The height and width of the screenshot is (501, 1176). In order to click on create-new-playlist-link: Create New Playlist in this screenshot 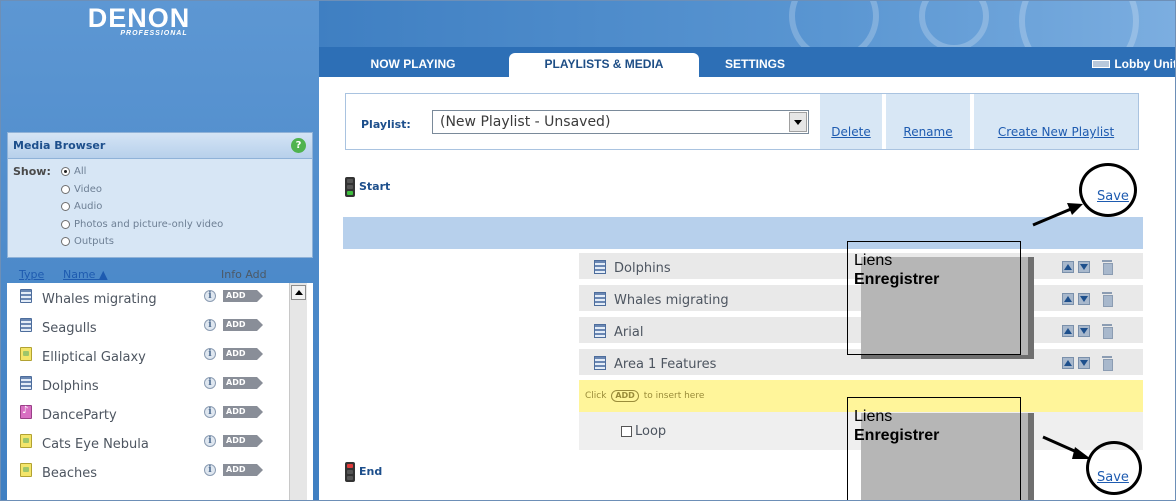, I will do `click(1055, 121)`.